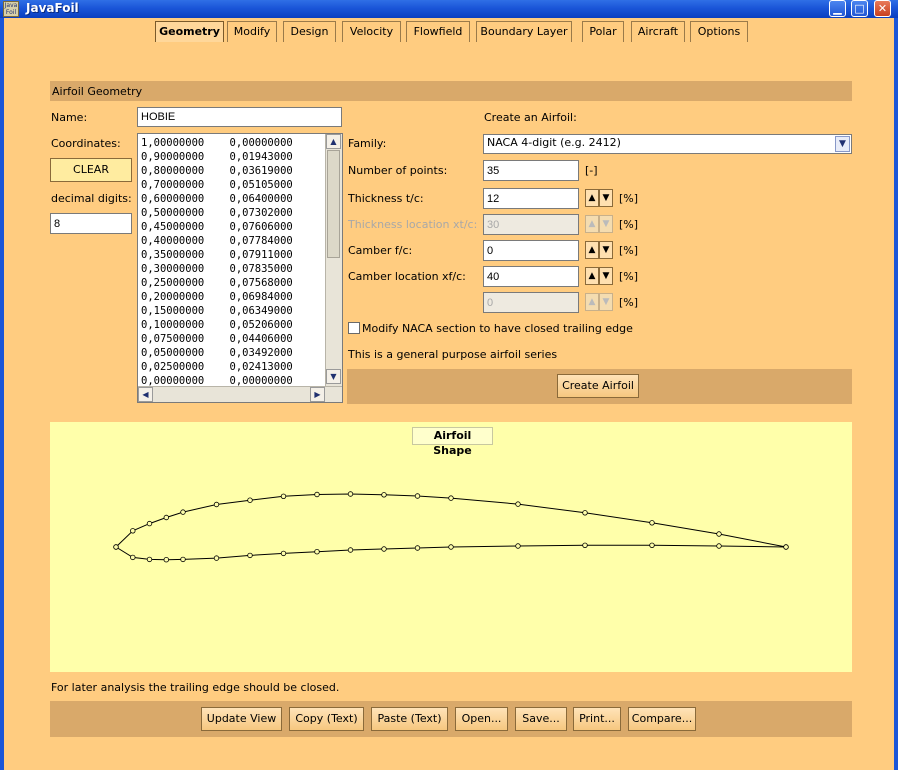  What do you see at coordinates (409, 719) in the screenshot?
I see `paste-text-button: Paste (Text)` at bounding box center [409, 719].